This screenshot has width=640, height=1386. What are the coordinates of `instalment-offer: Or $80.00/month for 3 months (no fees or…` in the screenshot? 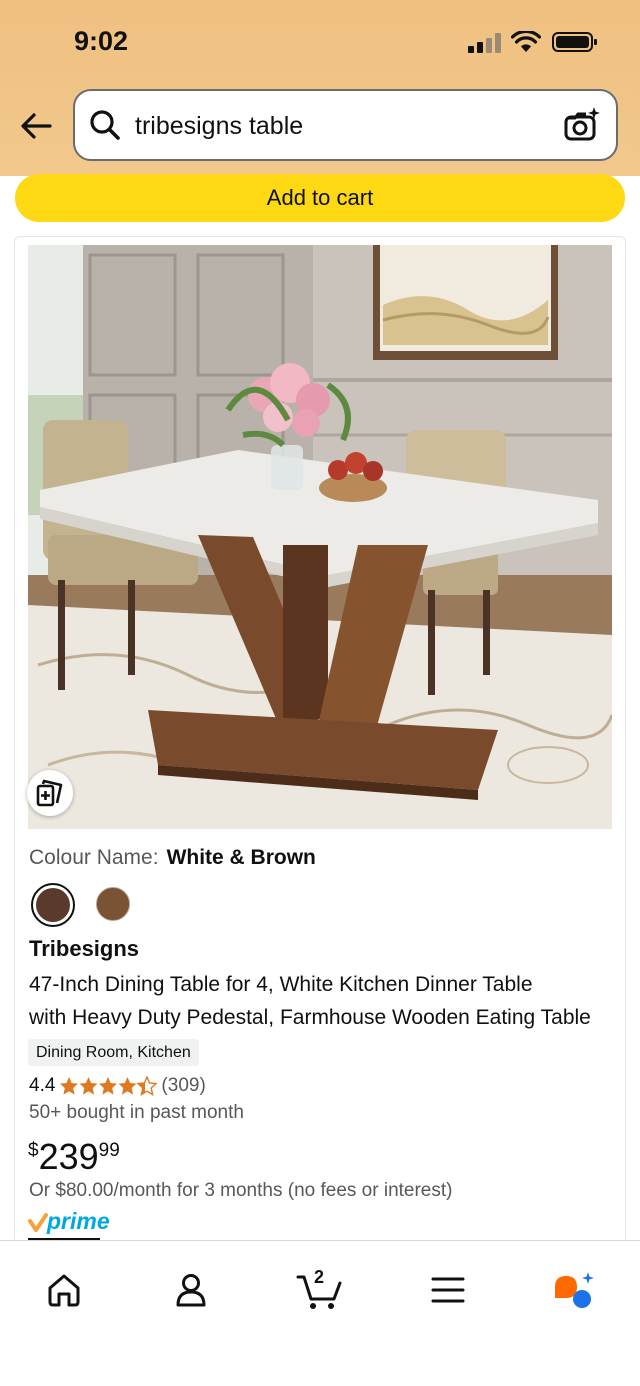 It's located at (241, 1190).